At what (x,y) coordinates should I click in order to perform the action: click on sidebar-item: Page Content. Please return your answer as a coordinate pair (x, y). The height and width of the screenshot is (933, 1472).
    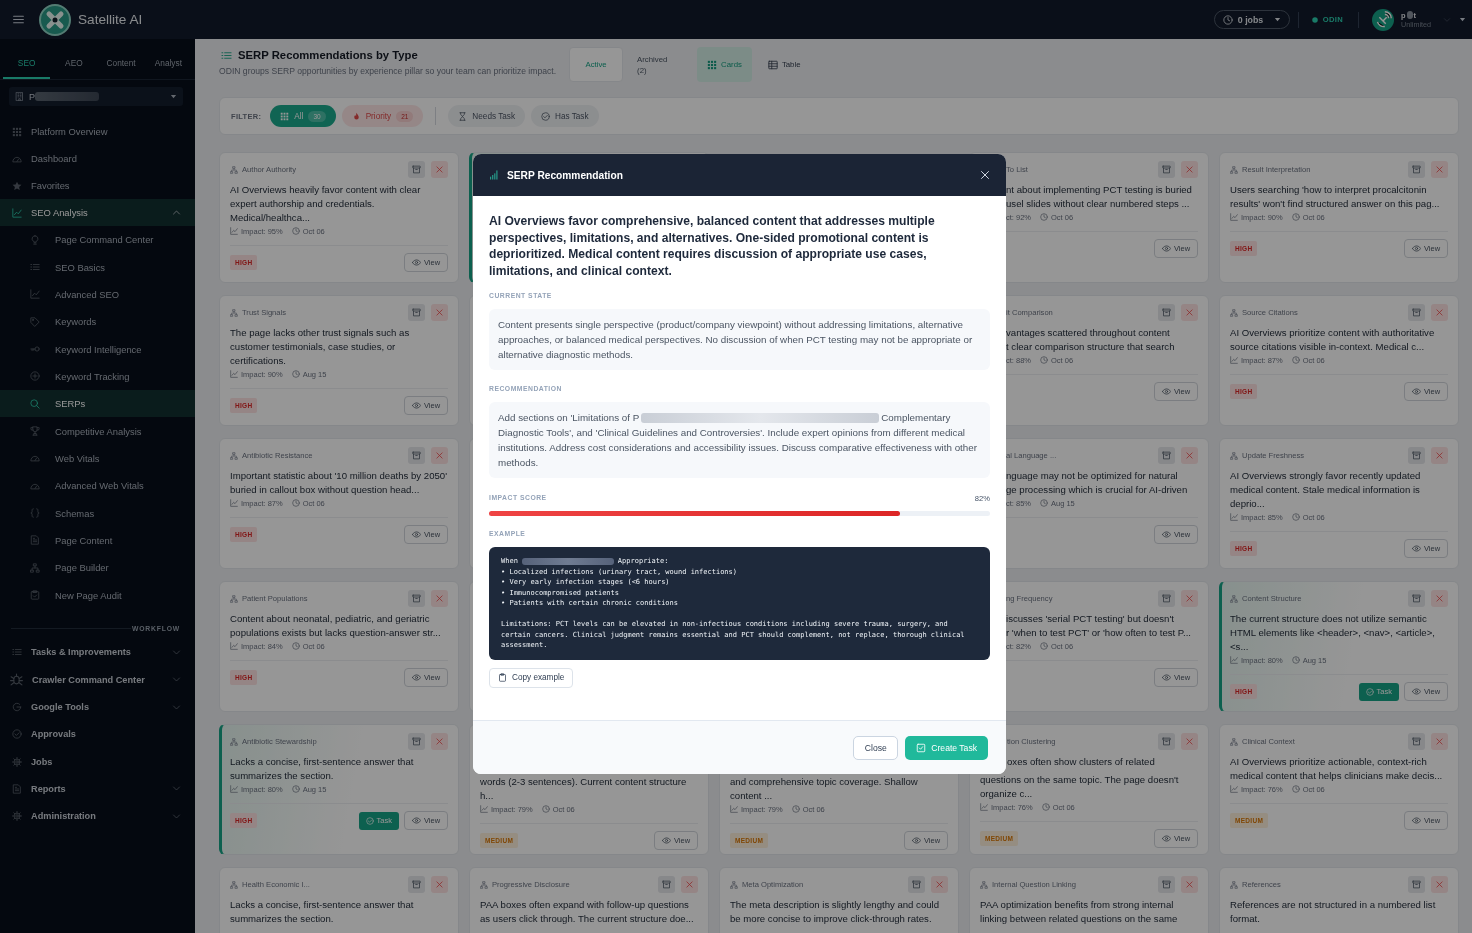
    Looking at the image, I should click on (97, 540).